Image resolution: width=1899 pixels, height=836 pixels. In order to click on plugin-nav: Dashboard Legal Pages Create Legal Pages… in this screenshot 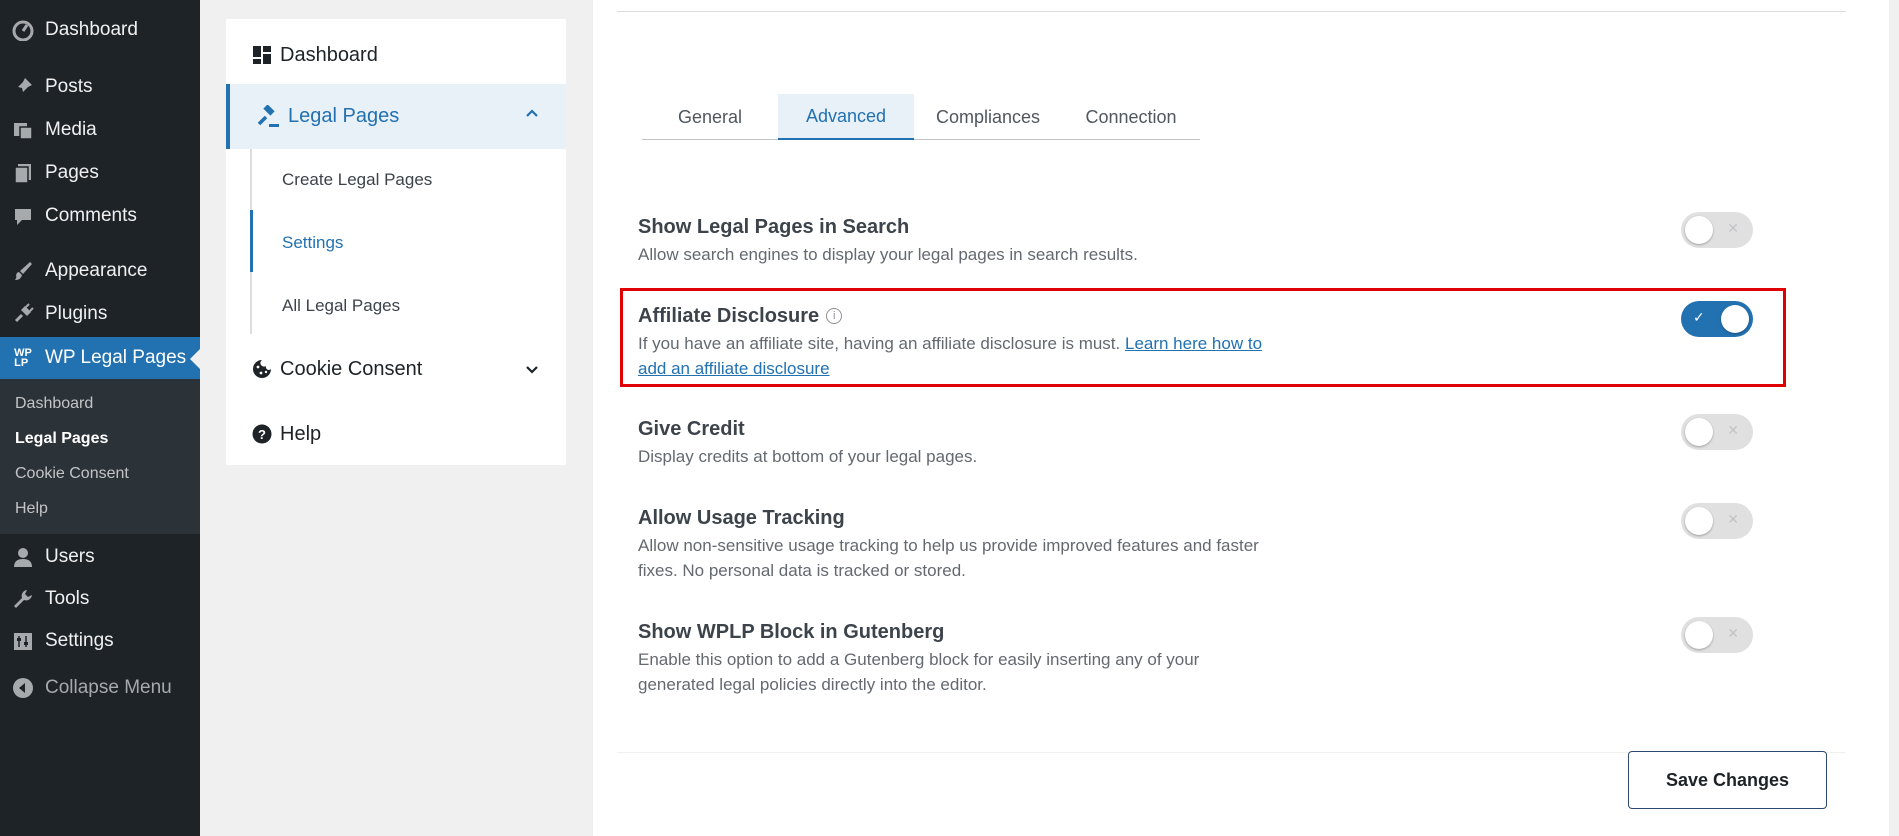, I will do `click(396, 242)`.